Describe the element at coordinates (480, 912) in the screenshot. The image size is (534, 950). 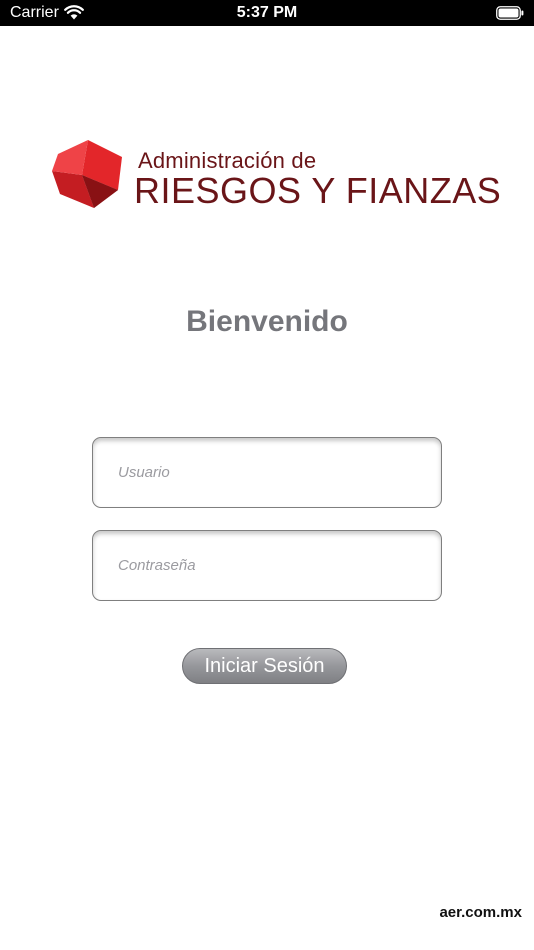
I see `footer-domain: aer.com.mx` at that location.